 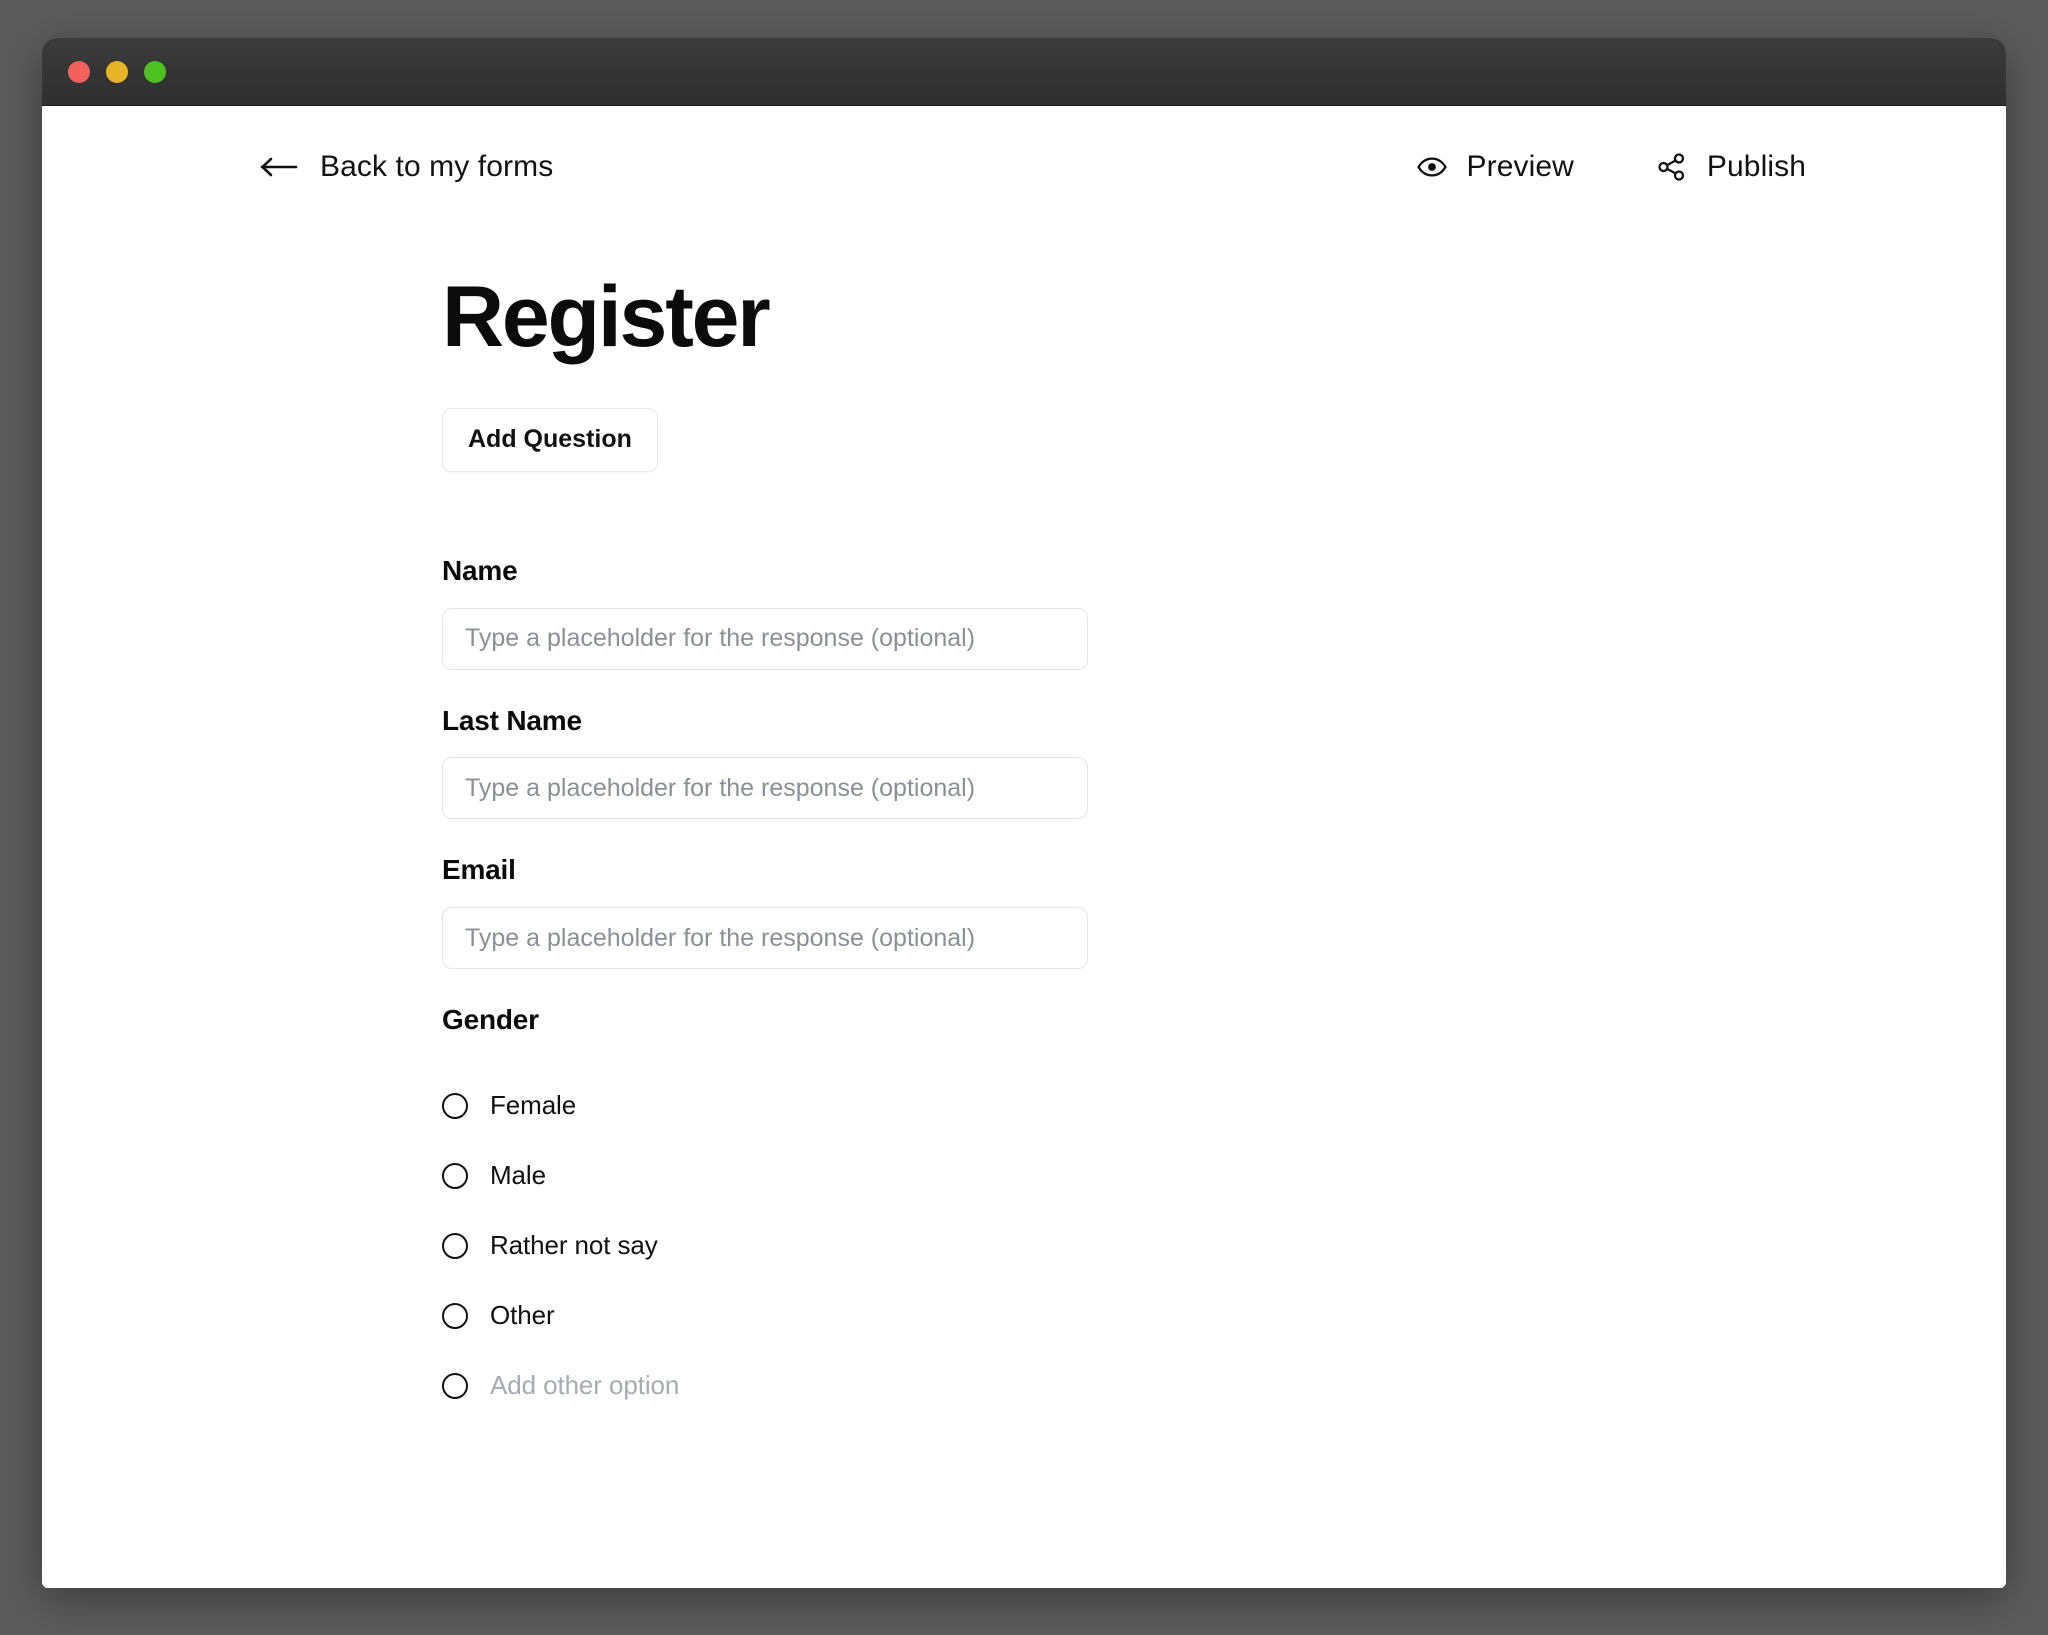 What do you see at coordinates (155, 71) in the screenshot?
I see `zoom-button` at bounding box center [155, 71].